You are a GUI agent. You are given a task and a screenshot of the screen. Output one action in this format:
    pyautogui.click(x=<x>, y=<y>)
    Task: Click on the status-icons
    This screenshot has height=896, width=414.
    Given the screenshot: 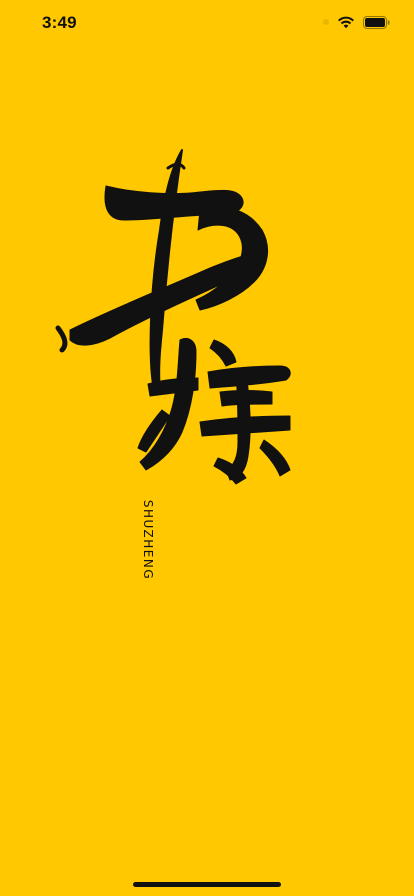 What is the action you would take?
    pyautogui.click(x=356, y=22)
    